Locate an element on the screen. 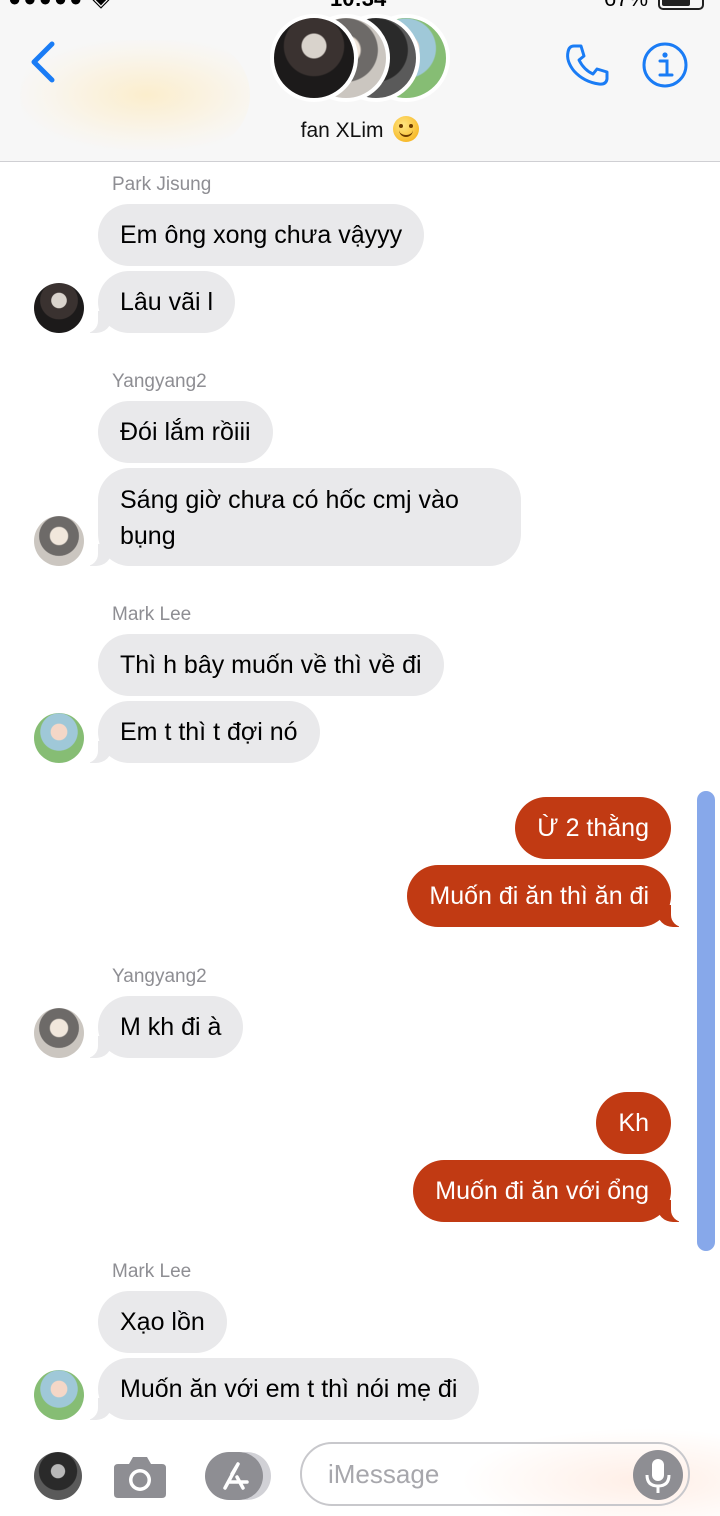 The image size is (720, 1516). incoming-message-bubble: Em t thì t đợi nó is located at coordinates (203, 732).